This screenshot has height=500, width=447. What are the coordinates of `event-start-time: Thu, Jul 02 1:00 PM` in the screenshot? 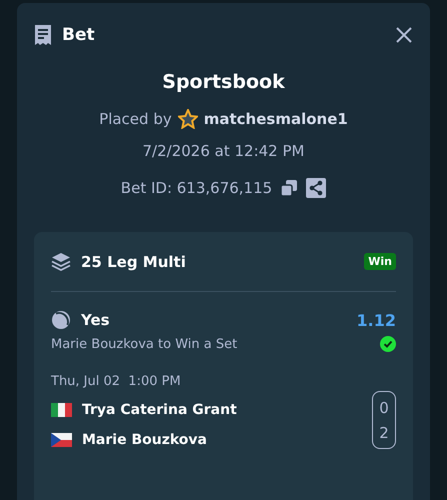 It's located at (116, 381).